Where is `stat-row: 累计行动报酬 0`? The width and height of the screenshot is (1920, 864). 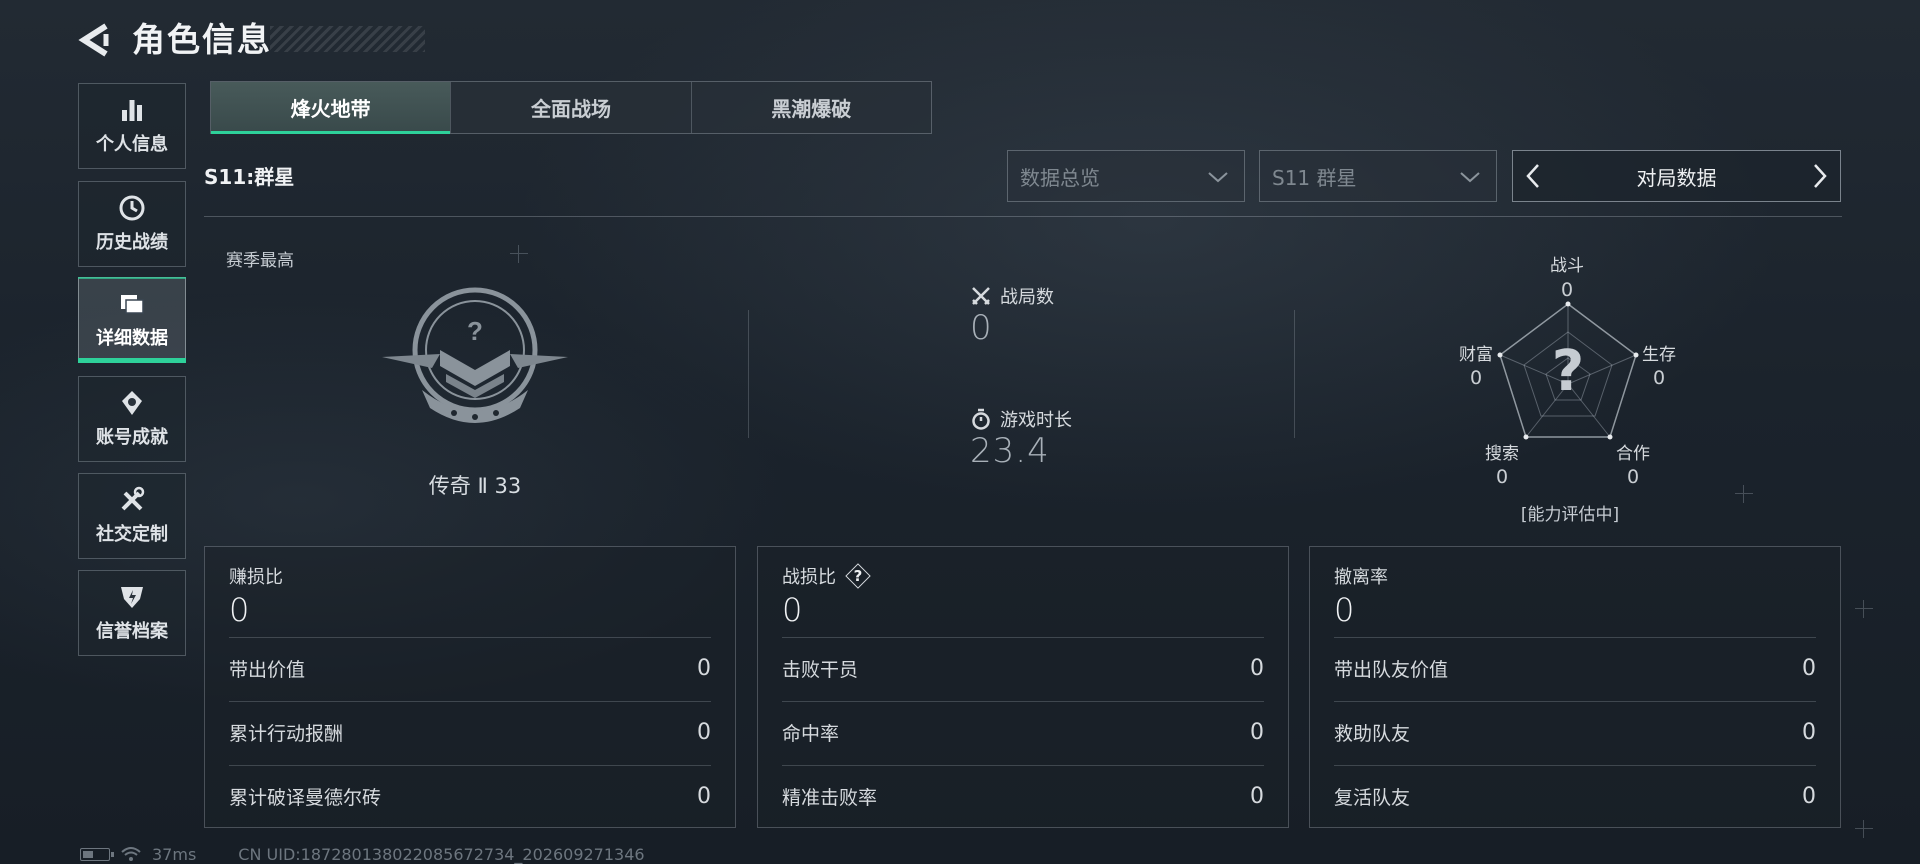
stat-row: 累计行动报酬 0 is located at coordinates (470, 732).